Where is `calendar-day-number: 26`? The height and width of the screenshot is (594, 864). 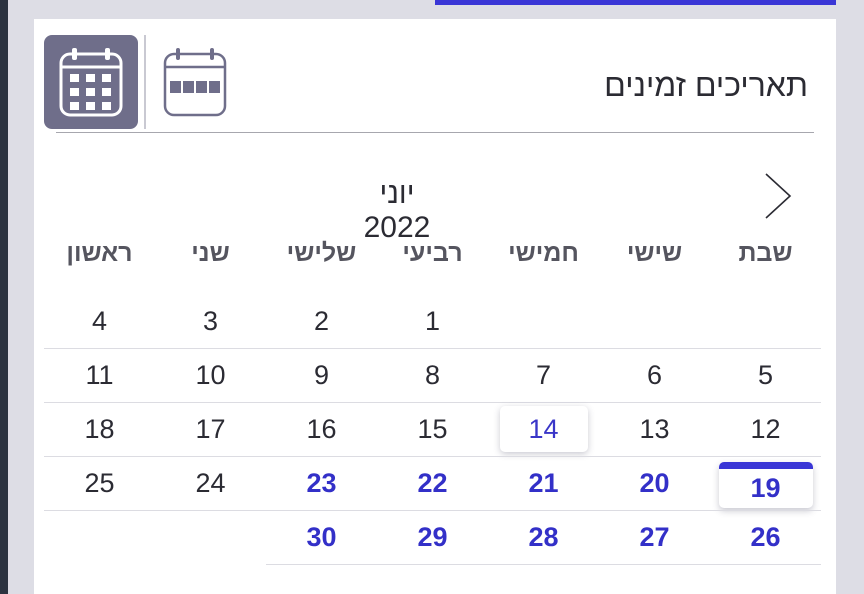 calendar-day-number: 26 is located at coordinates (765, 536).